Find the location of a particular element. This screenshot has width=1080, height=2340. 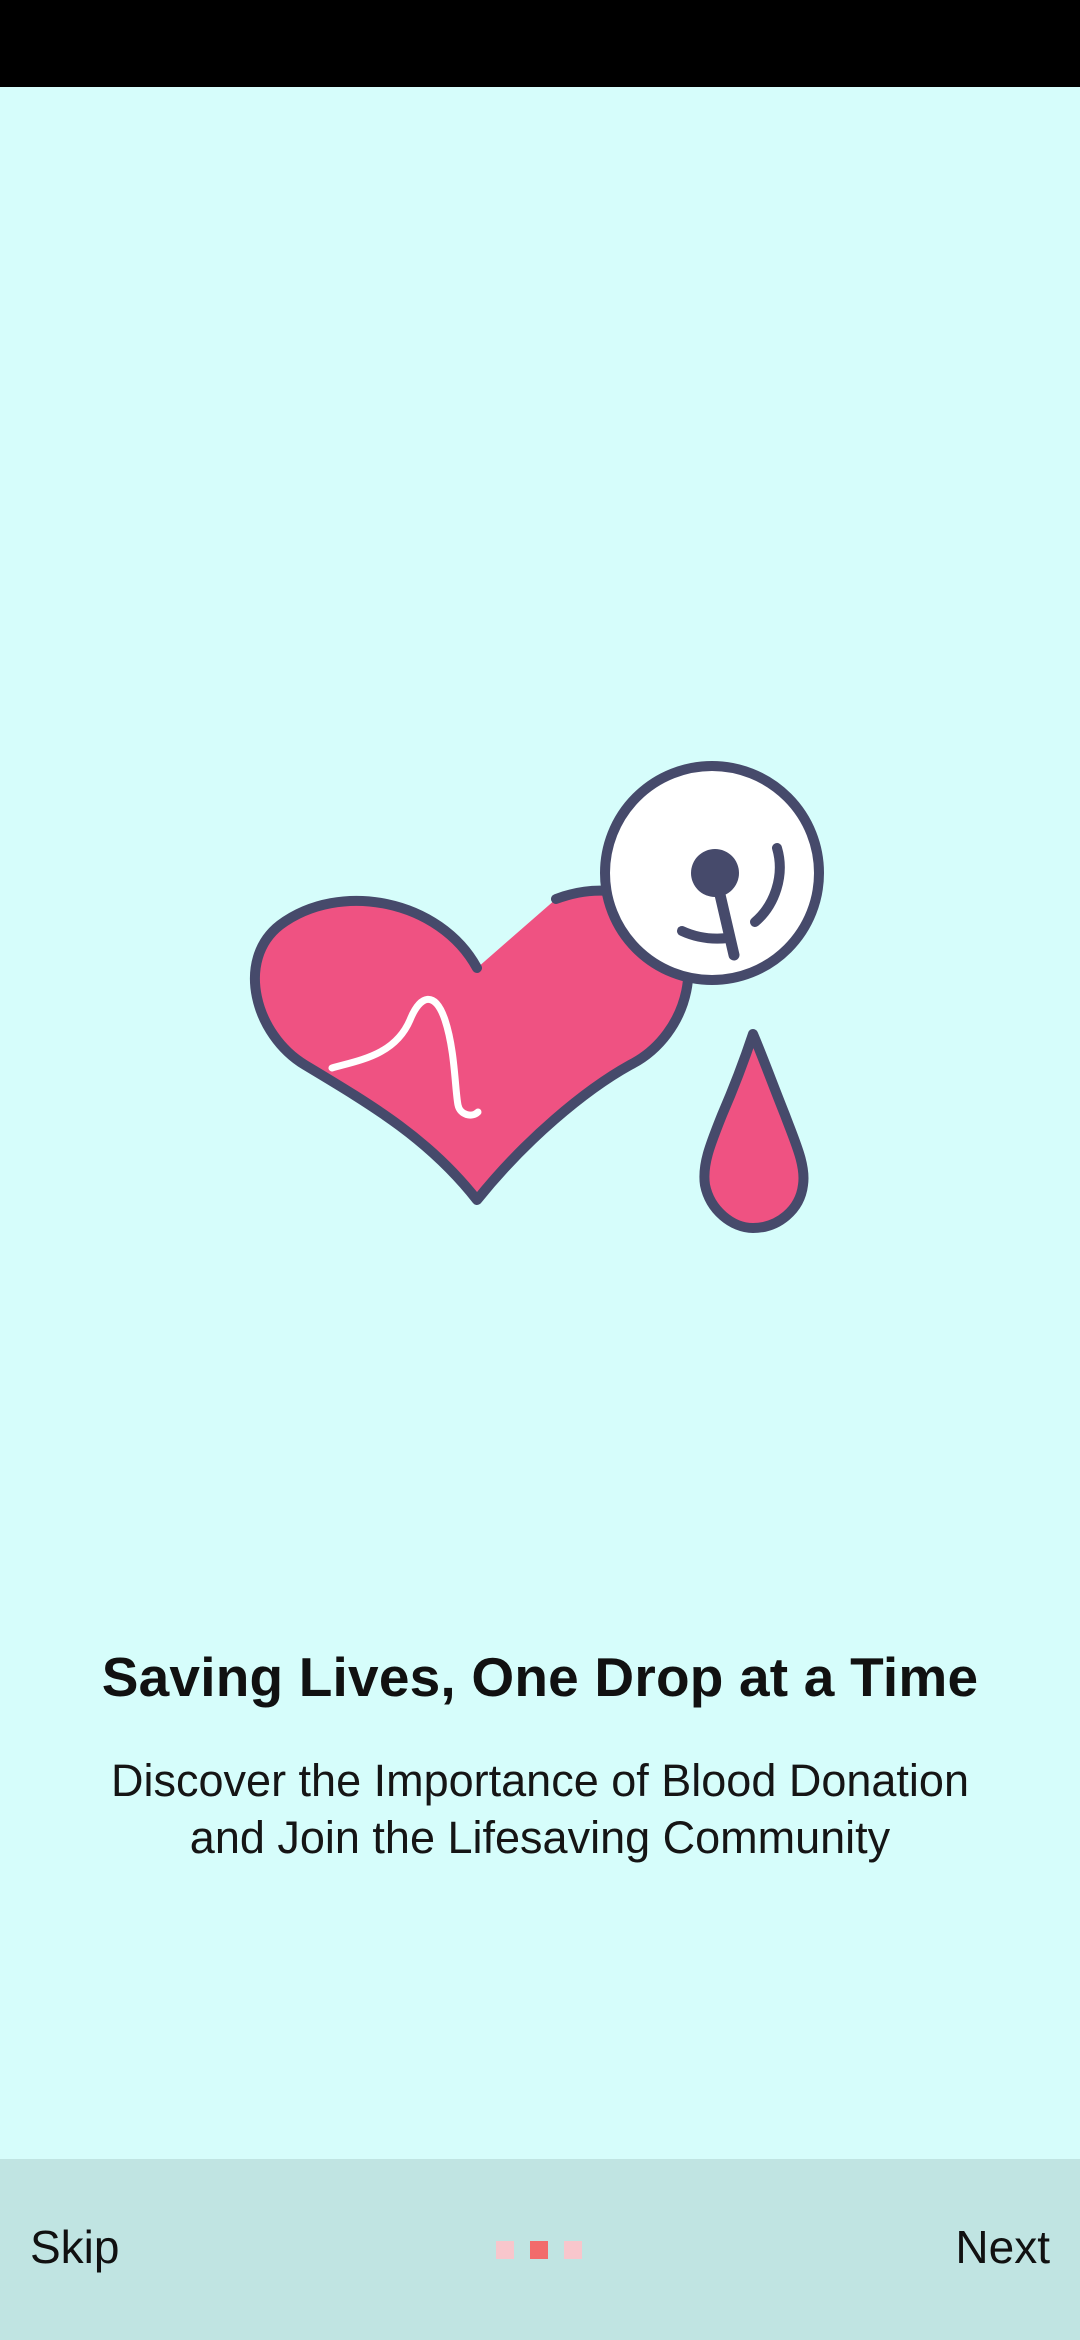

page-indicator is located at coordinates (539, 2250).